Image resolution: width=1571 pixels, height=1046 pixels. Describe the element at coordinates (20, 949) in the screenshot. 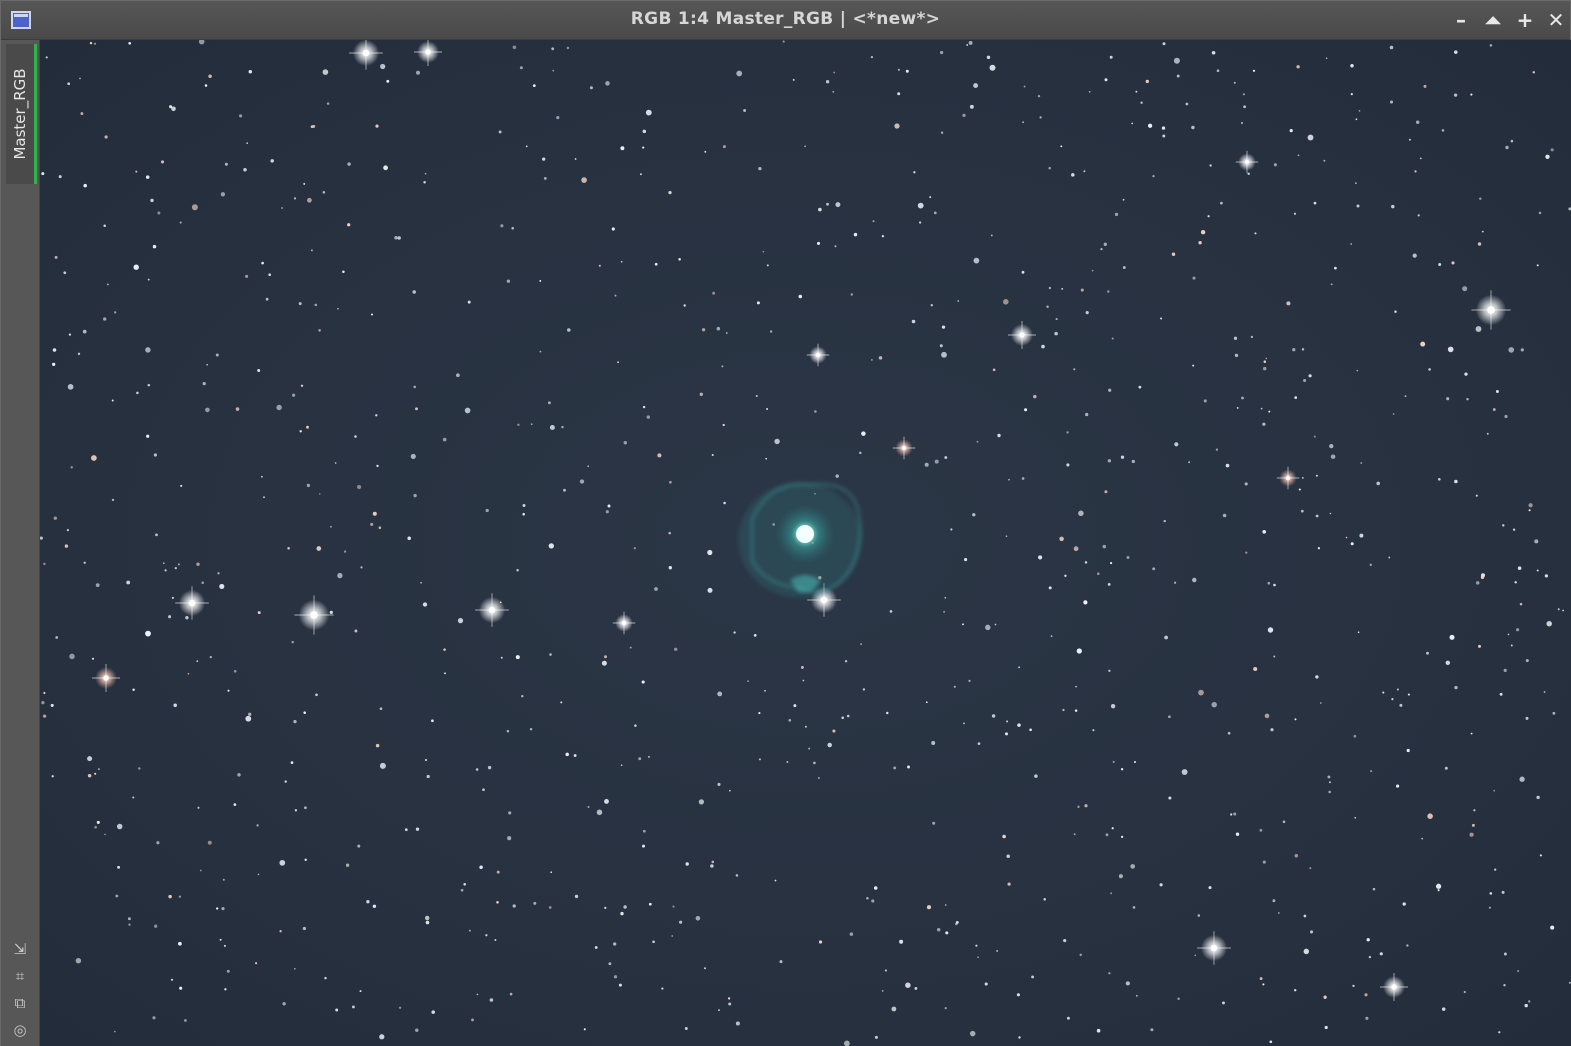

I see `resize-icon: ⇲` at that location.